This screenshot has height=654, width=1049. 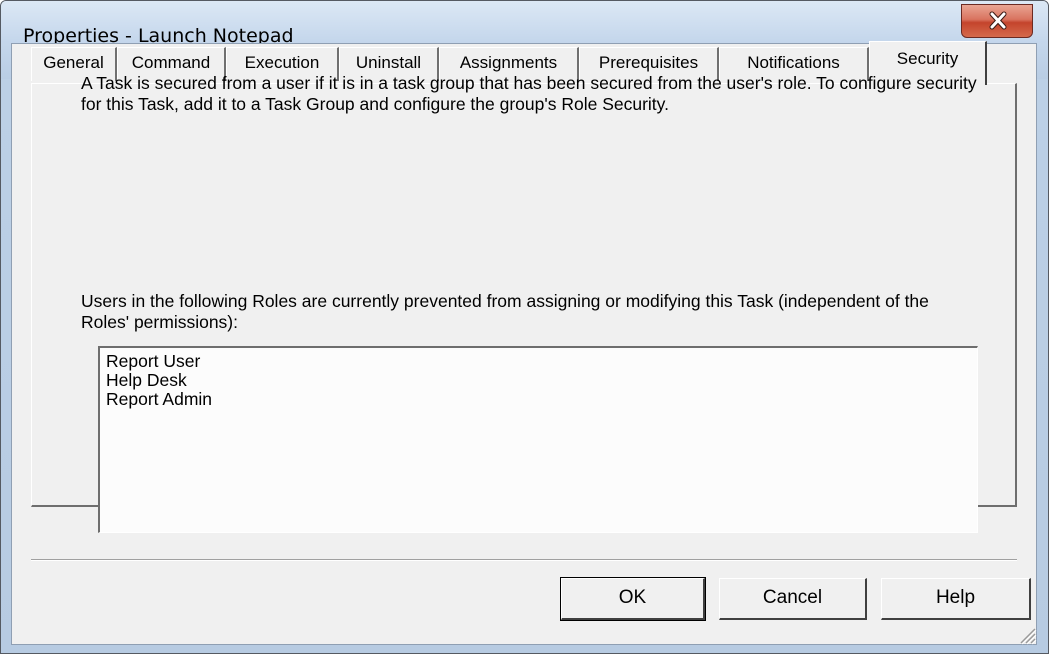 What do you see at coordinates (541, 361) in the screenshot?
I see `list-item: Report User` at bounding box center [541, 361].